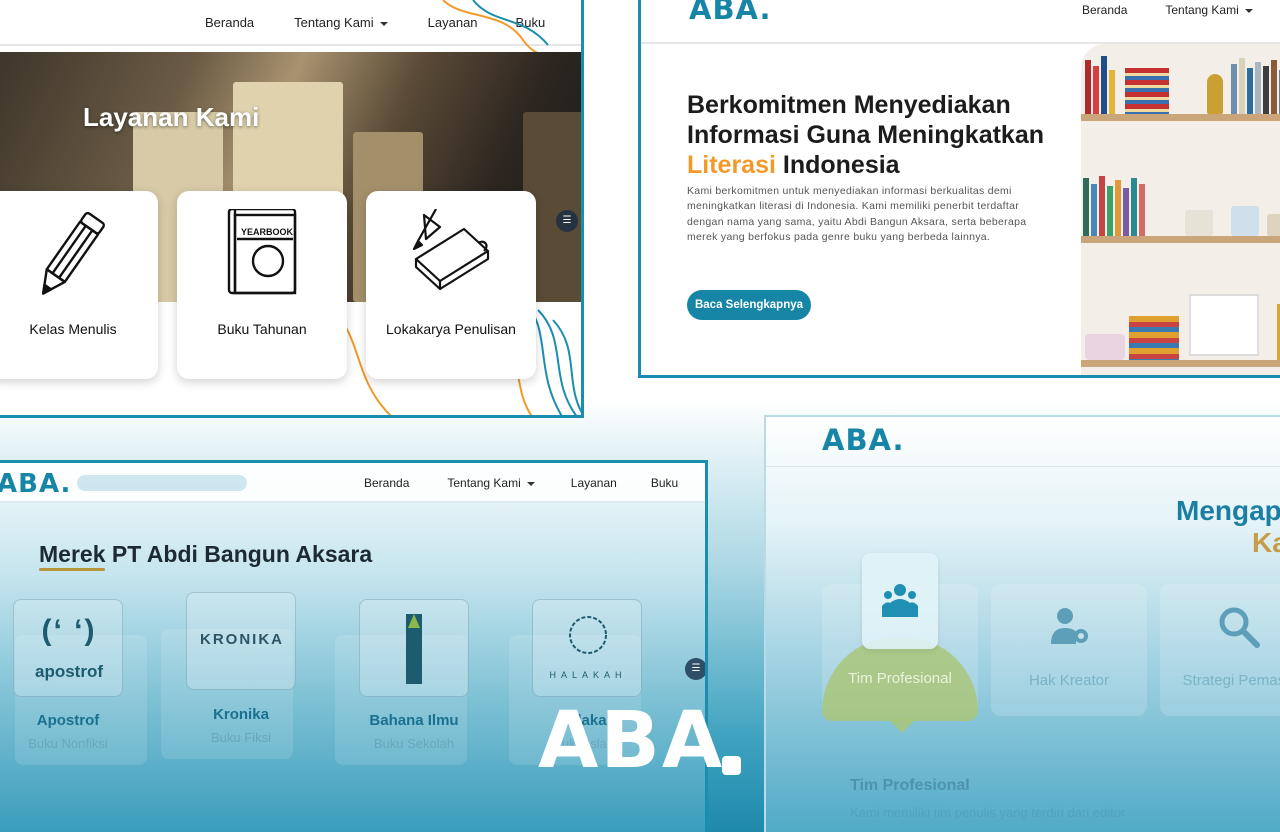 The width and height of the screenshot is (1280, 832). I want to click on brands-heading: Merek PT Abdi Bangun Aksara, so click(205, 554).